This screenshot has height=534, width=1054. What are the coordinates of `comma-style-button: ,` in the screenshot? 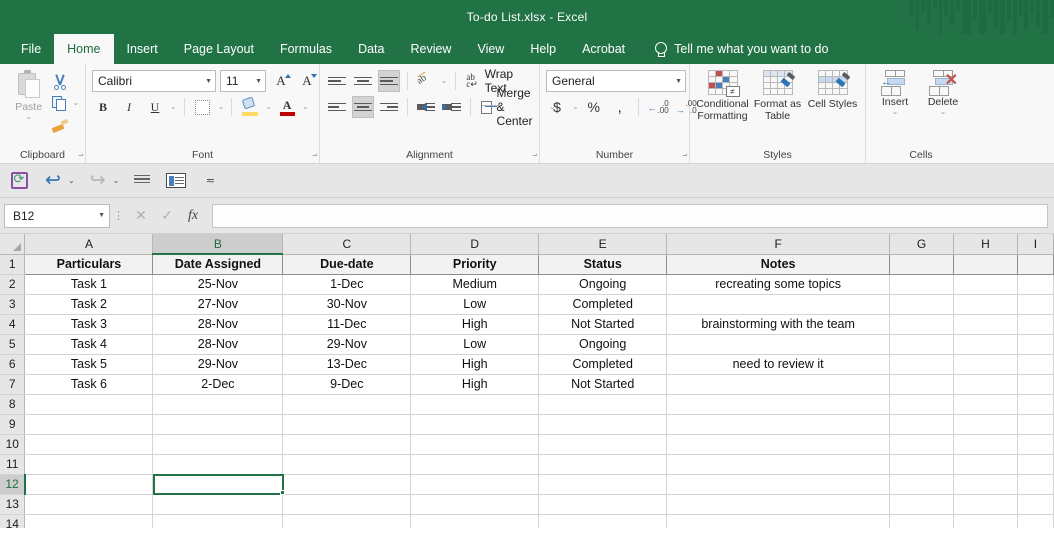 It's located at (620, 107).